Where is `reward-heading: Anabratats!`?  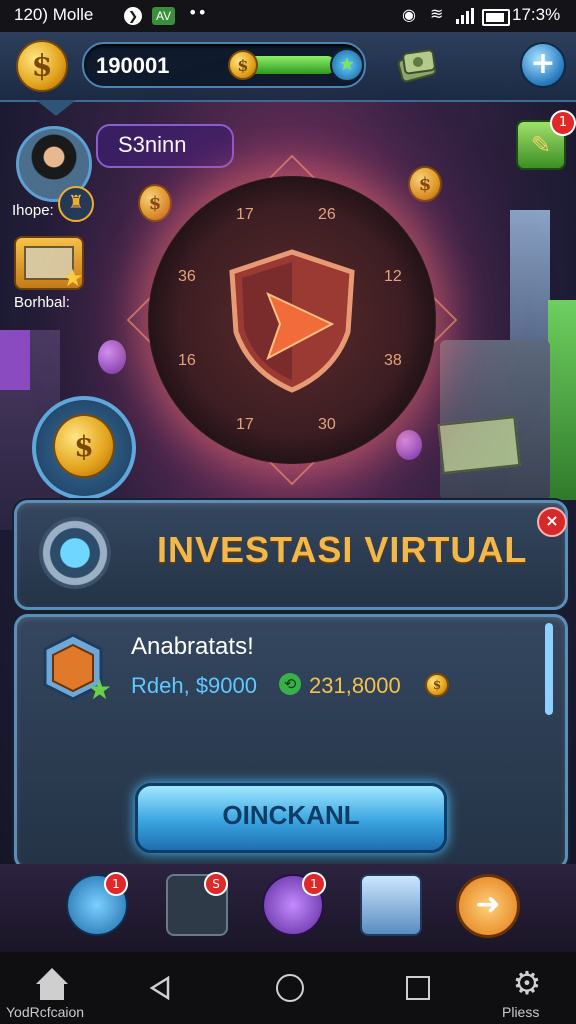
reward-heading: Anabratats! is located at coordinates (192, 646).